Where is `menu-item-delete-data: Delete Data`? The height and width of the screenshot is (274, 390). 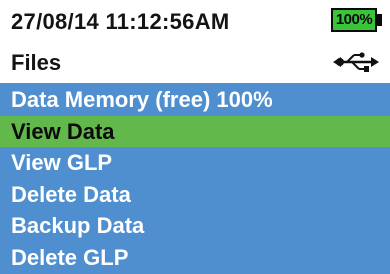
menu-item-delete-data: Delete Data is located at coordinates (195, 194).